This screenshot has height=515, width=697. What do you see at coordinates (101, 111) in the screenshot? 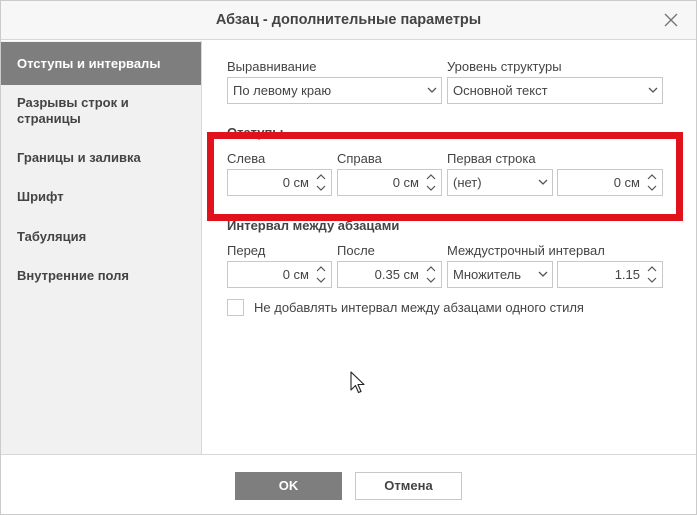
I see `sidebar-item-line-page-breaks: Разрывы строк и страницы` at bounding box center [101, 111].